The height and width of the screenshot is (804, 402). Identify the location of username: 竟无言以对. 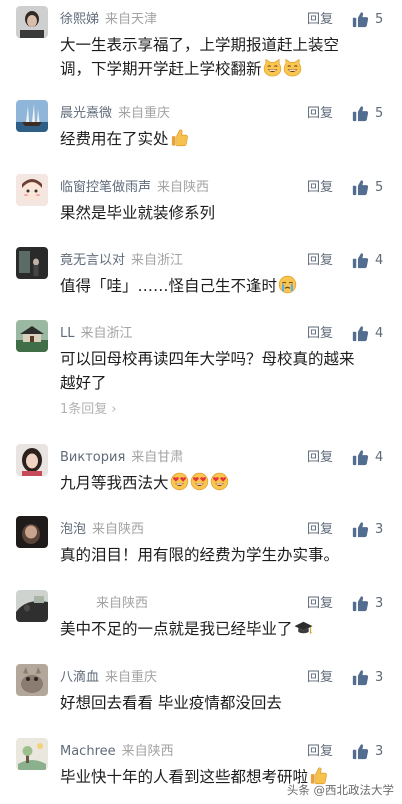
(92, 260).